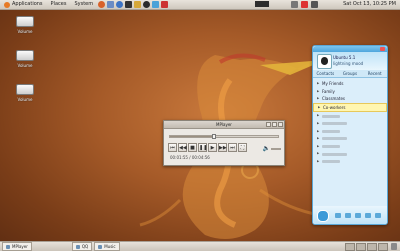 Image resolution: width=400 pixels, height=251 pixels. Describe the element at coordinates (190, 157) in the screenshot. I see `playback-time: 00:01:55 / 00:04:56` at that location.